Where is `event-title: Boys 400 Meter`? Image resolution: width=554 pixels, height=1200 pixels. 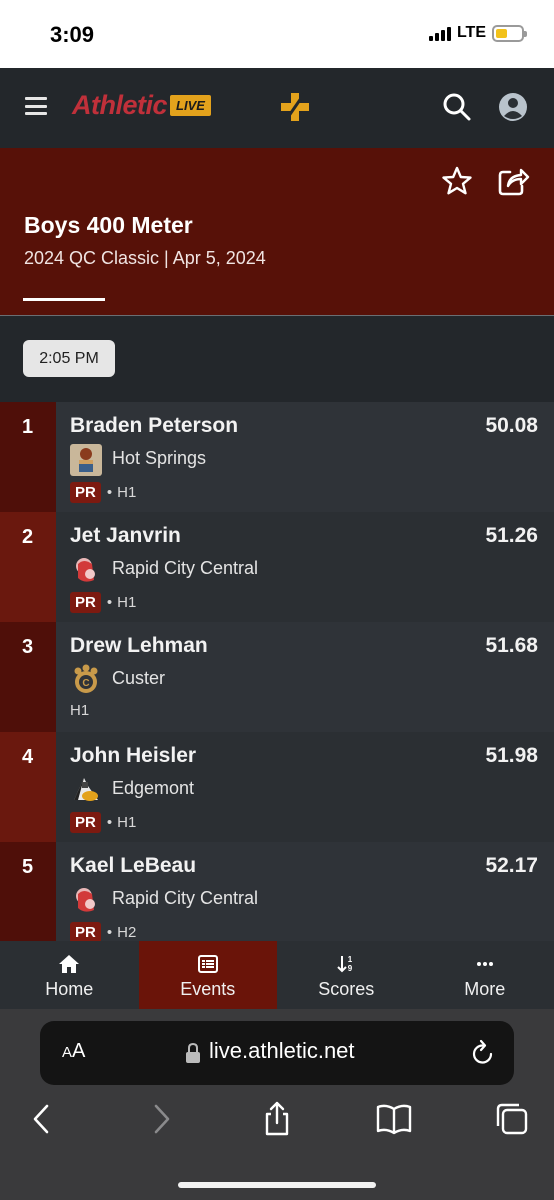 event-title: Boys 400 Meter is located at coordinates (108, 225).